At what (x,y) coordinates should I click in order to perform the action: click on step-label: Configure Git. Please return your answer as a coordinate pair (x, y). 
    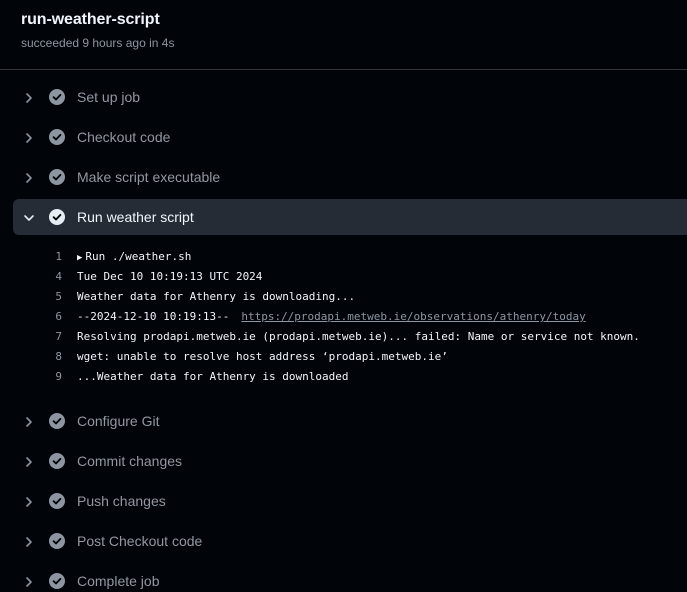
    Looking at the image, I should click on (118, 421).